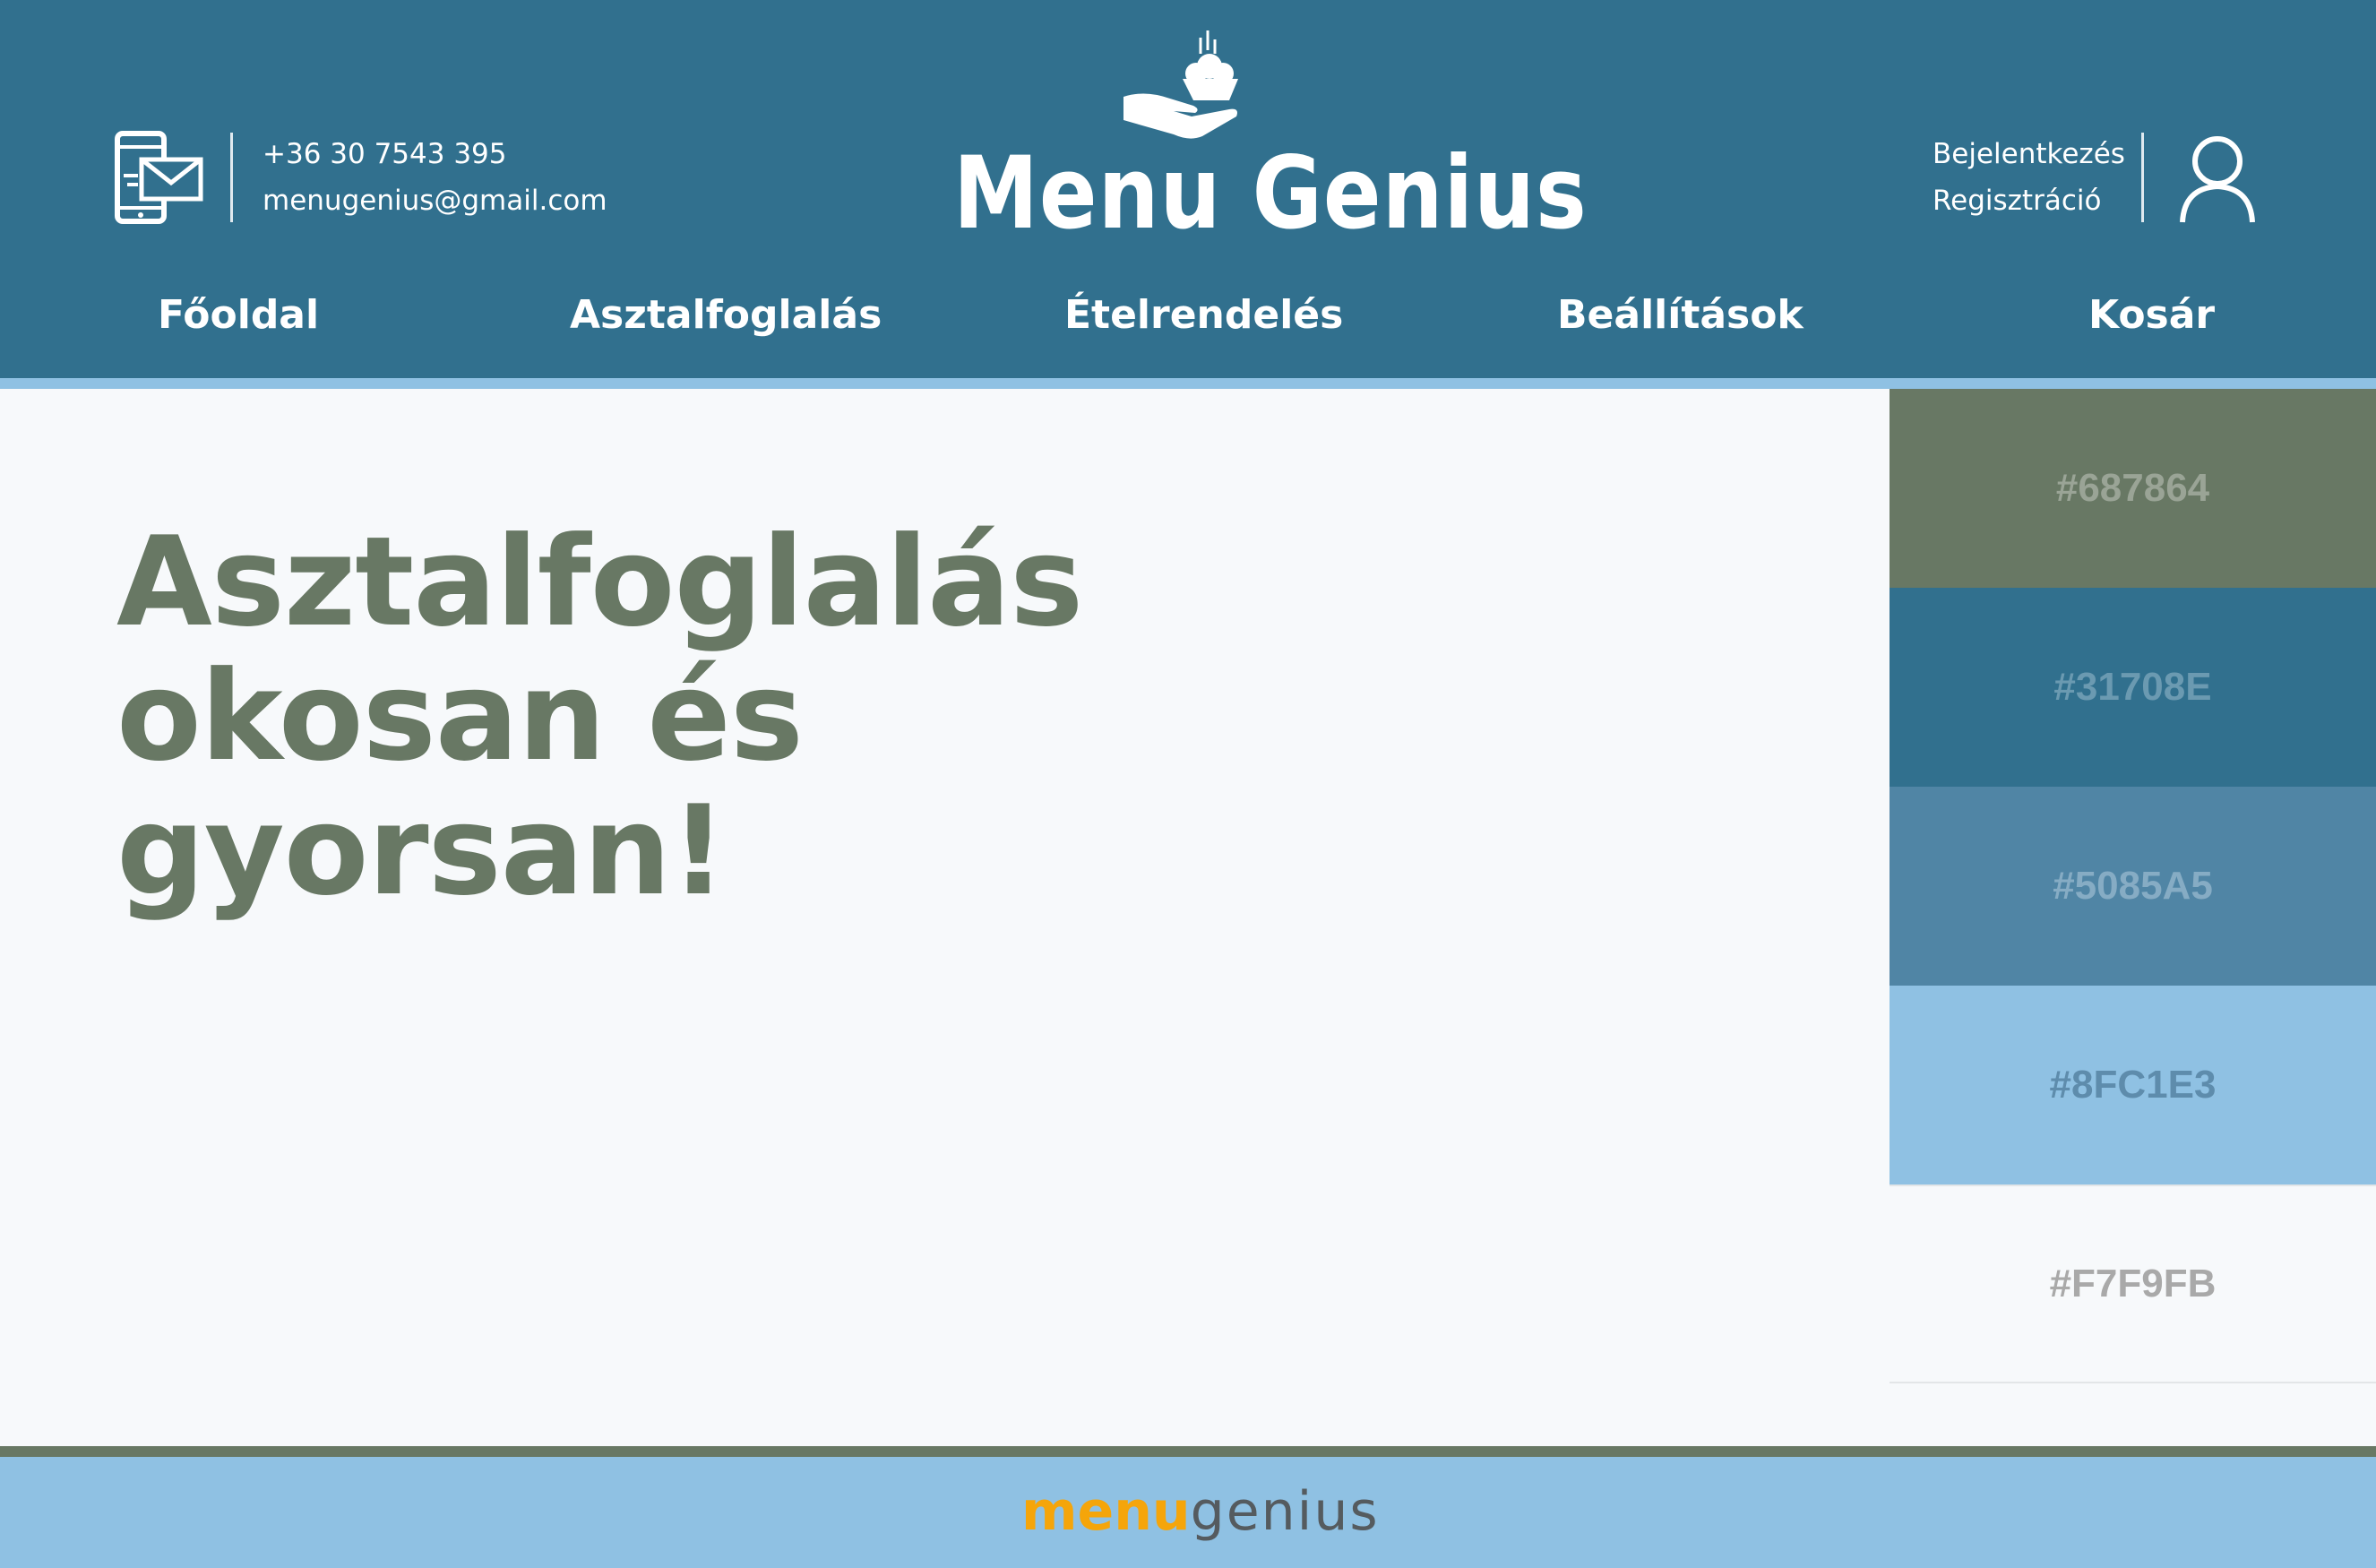 Image resolution: width=2376 pixels, height=1568 pixels. What do you see at coordinates (2133, 489) in the screenshot?
I see `palette-swatch: #687864` at bounding box center [2133, 489].